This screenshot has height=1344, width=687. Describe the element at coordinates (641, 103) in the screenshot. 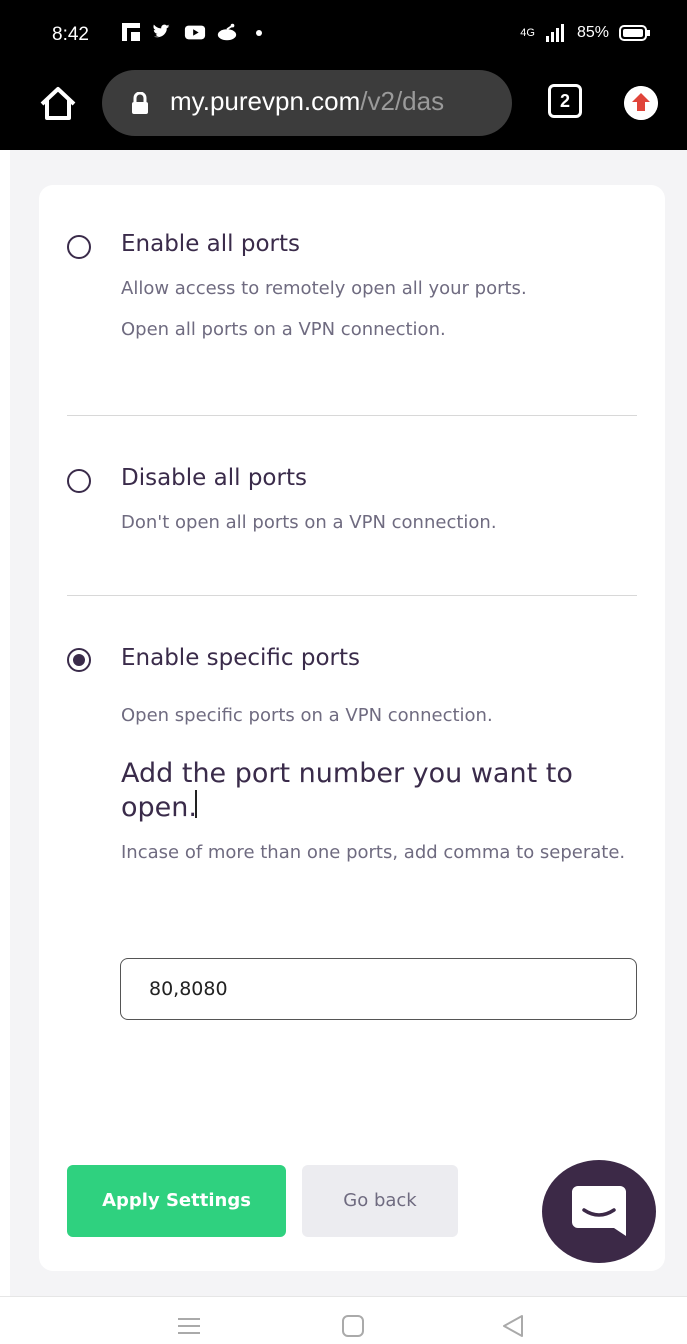

I see `upload-icon` at that location.